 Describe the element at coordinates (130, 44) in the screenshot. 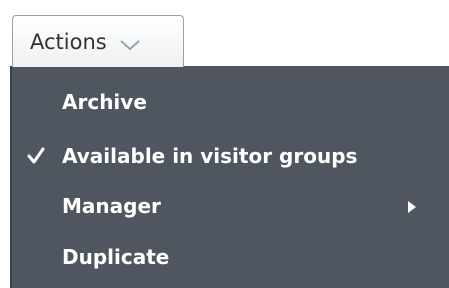

I see `chevron-down-icon` at that location.